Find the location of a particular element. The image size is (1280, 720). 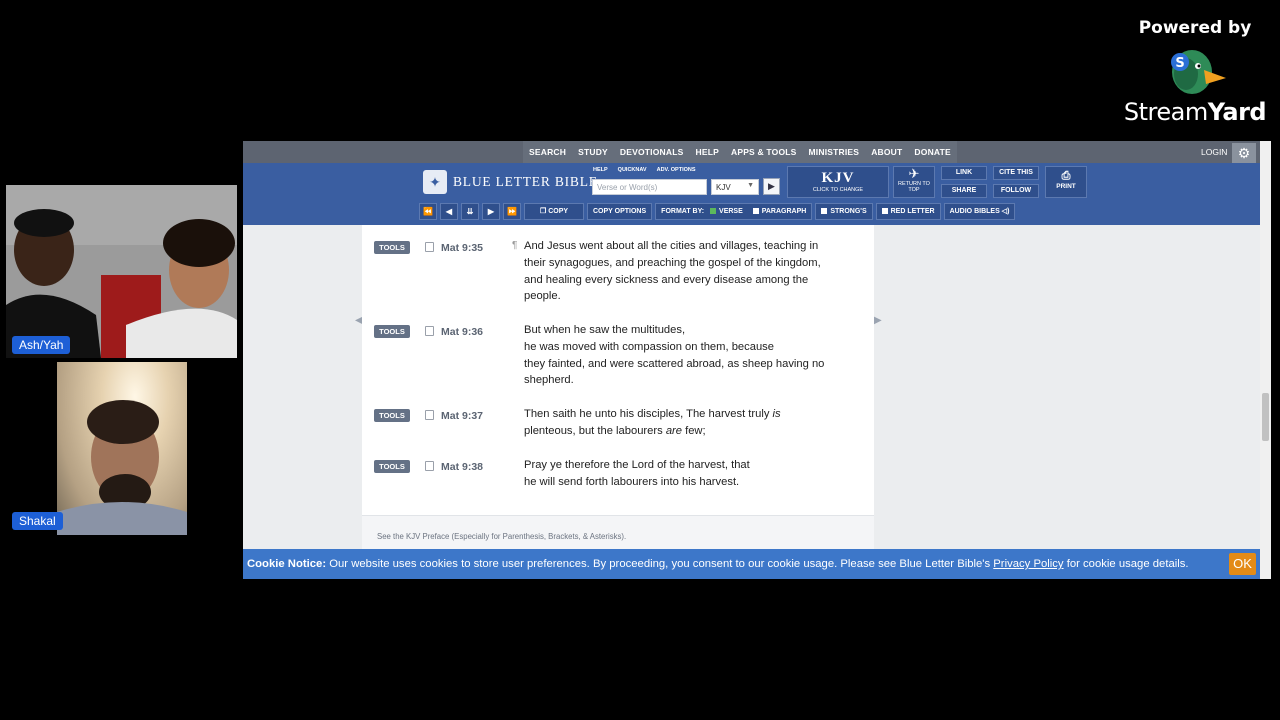

print-button: ⎙ PRINT is located at coordinates (1066, 182).